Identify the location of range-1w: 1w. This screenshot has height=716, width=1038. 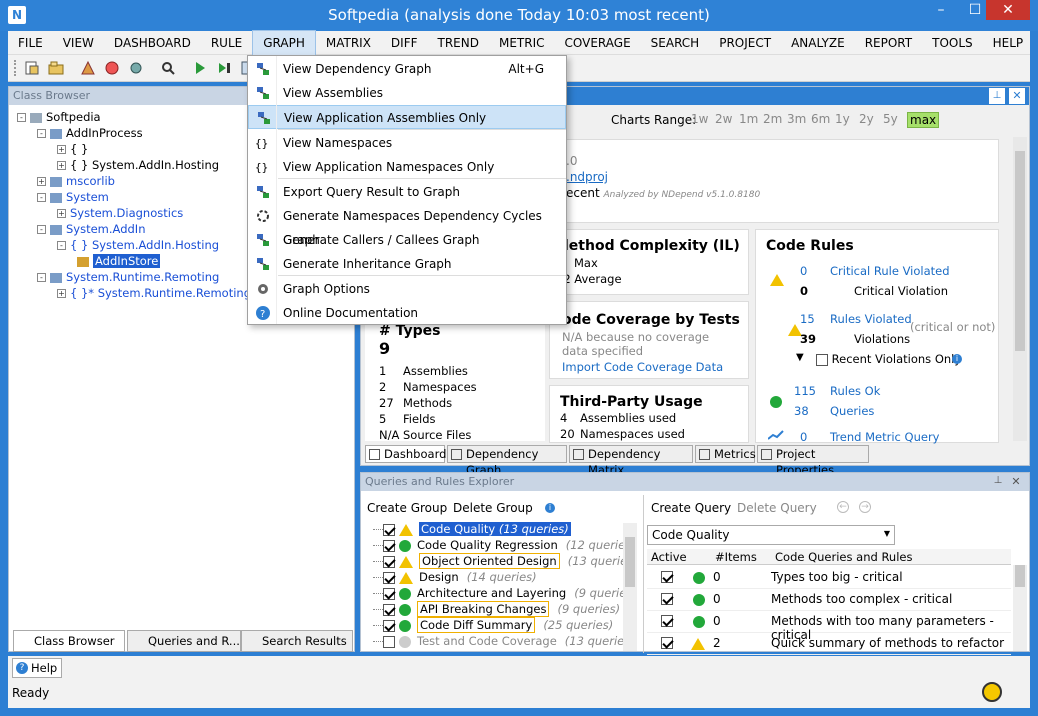
(699, 119).